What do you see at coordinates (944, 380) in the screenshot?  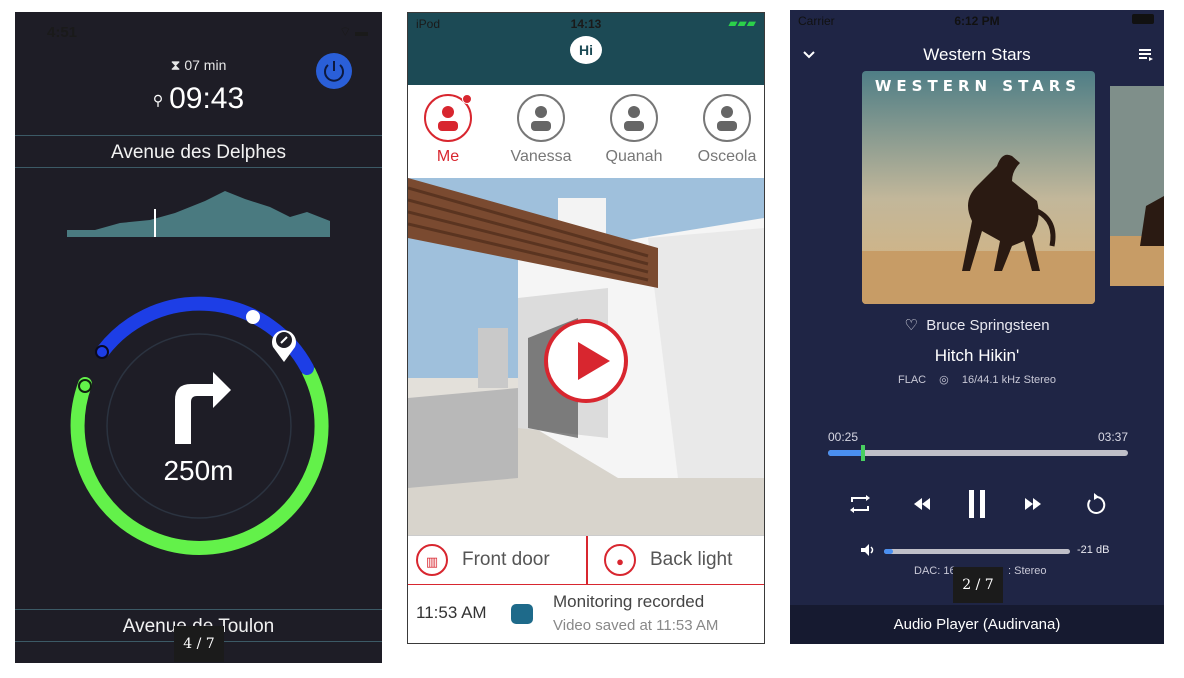 I see `quality-icon: ◎` at bounding box center [944, 380].